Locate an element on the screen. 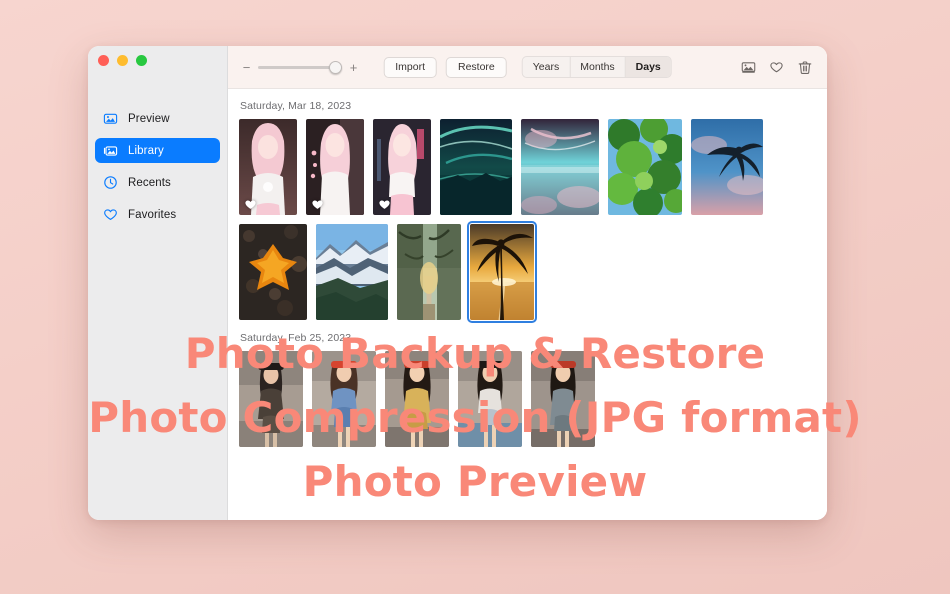 The width and height of the screenshot is (950, 594). segment-days: Days is located at coordinates (648, 67).